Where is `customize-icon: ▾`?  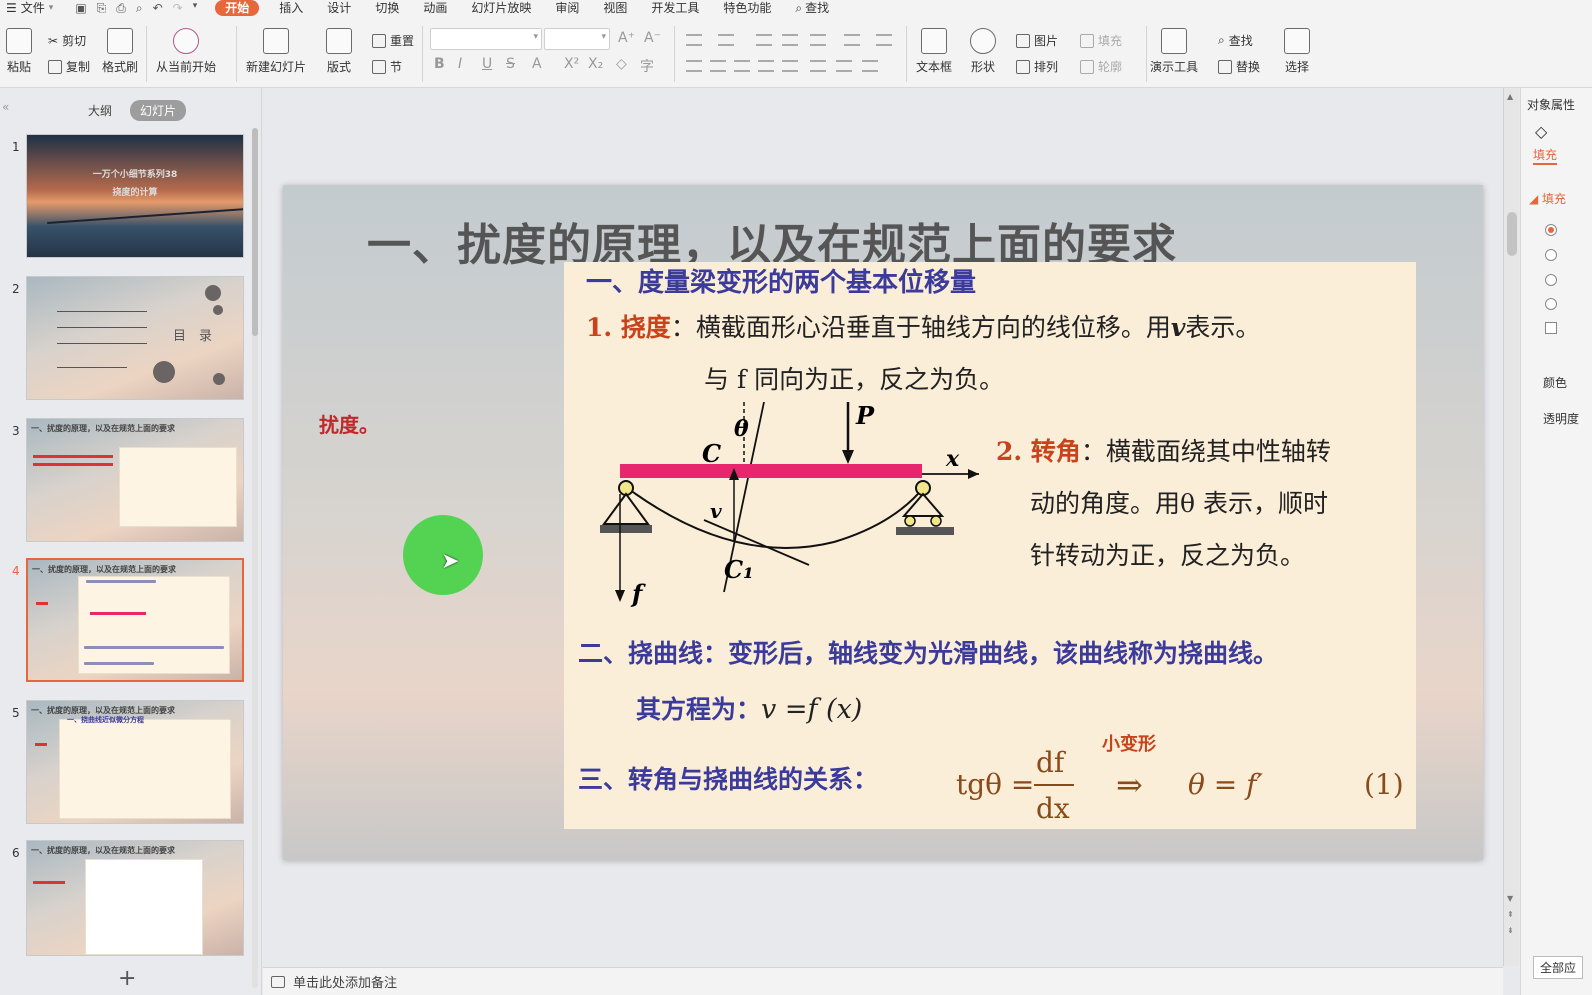
customize-icon: ▾ is located at coordinates (195, 8).